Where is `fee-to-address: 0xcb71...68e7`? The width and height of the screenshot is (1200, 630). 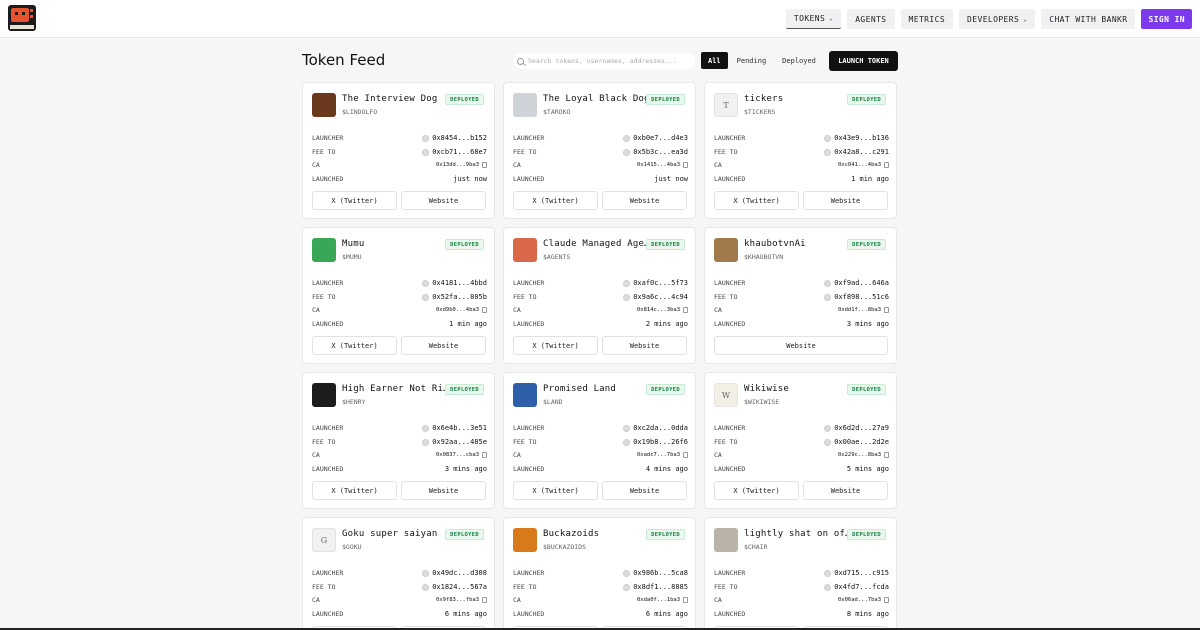 fee-to-address: 0xcb71...68e7 is located at coordinates (454, 152).